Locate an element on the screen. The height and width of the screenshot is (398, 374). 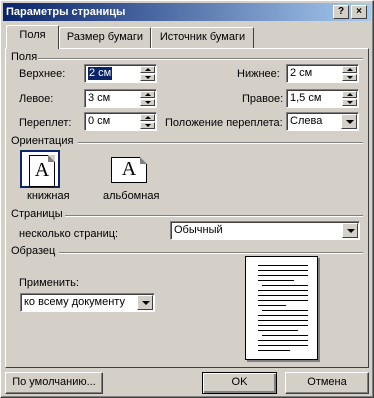
tab-margins-label: Поля is located at coordinates (32, 35).